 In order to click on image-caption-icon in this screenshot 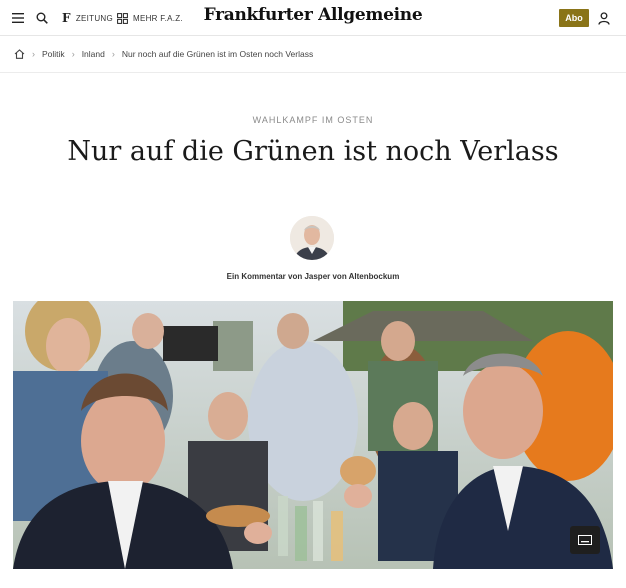, I will do `click(585, 540)`.